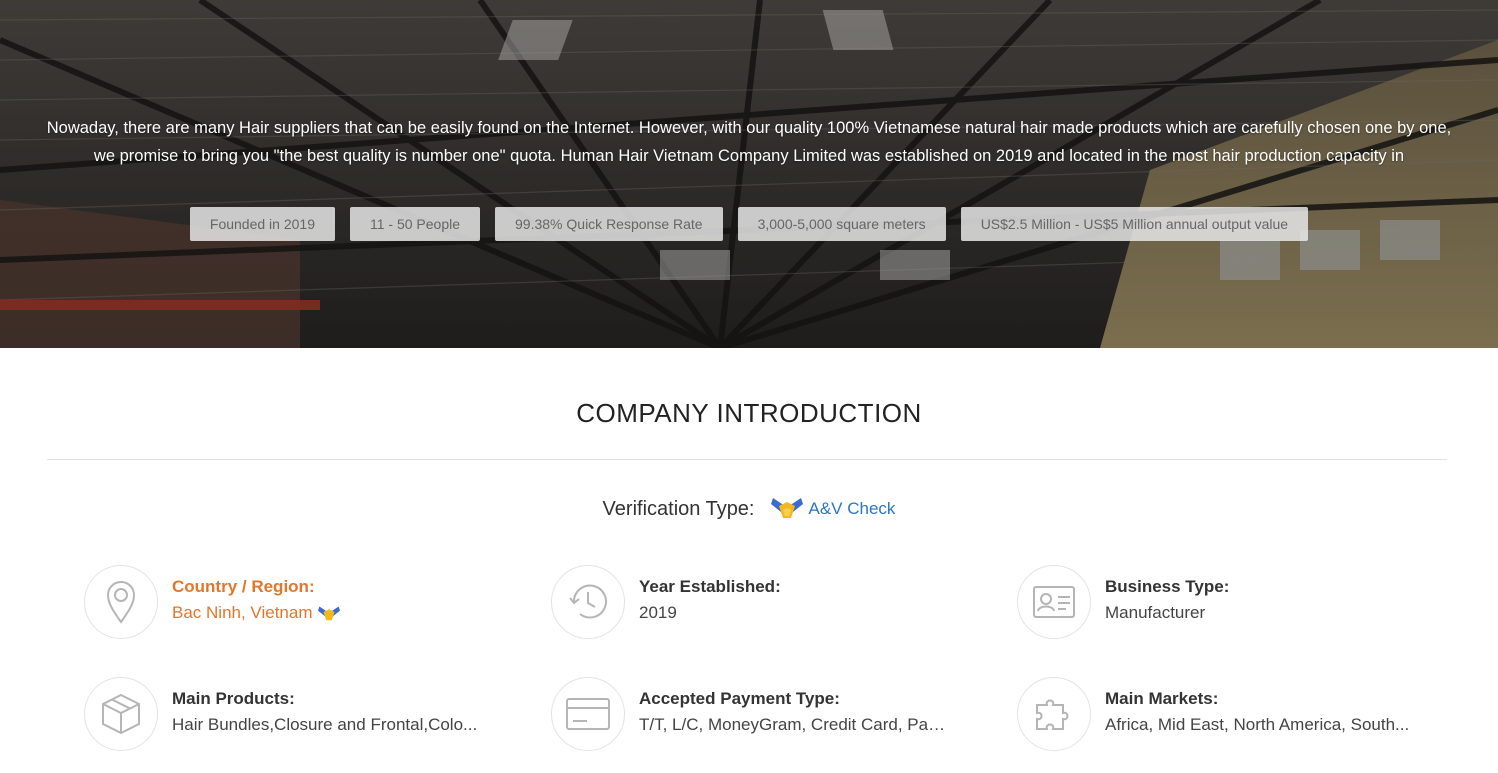 The width and height of the screenshot is (1498, 773). What do you see at coordinates (841, 224) in the screenshot?
I see `tag-factory-size: 3,000-5,000 square meters` at bounding box center [841, 224].